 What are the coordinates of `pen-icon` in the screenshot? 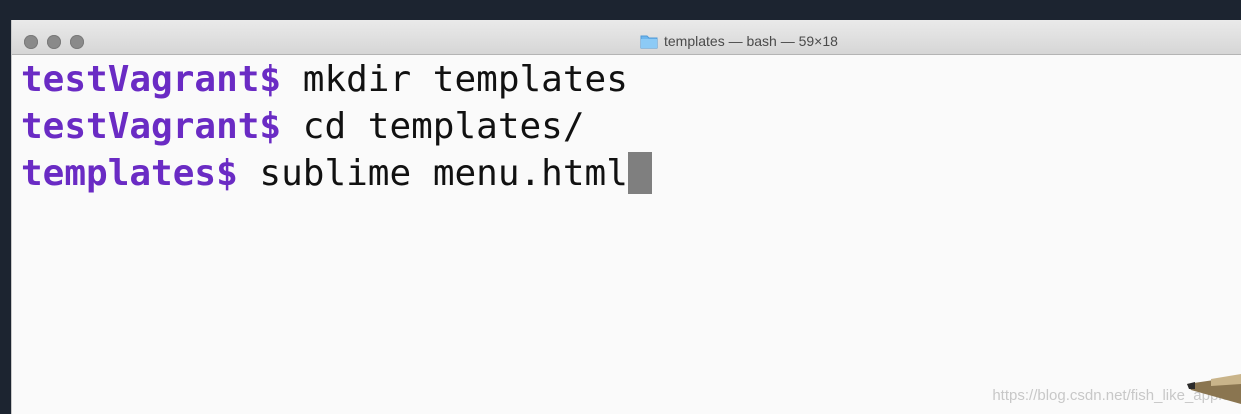 It's located at (1214, 389).